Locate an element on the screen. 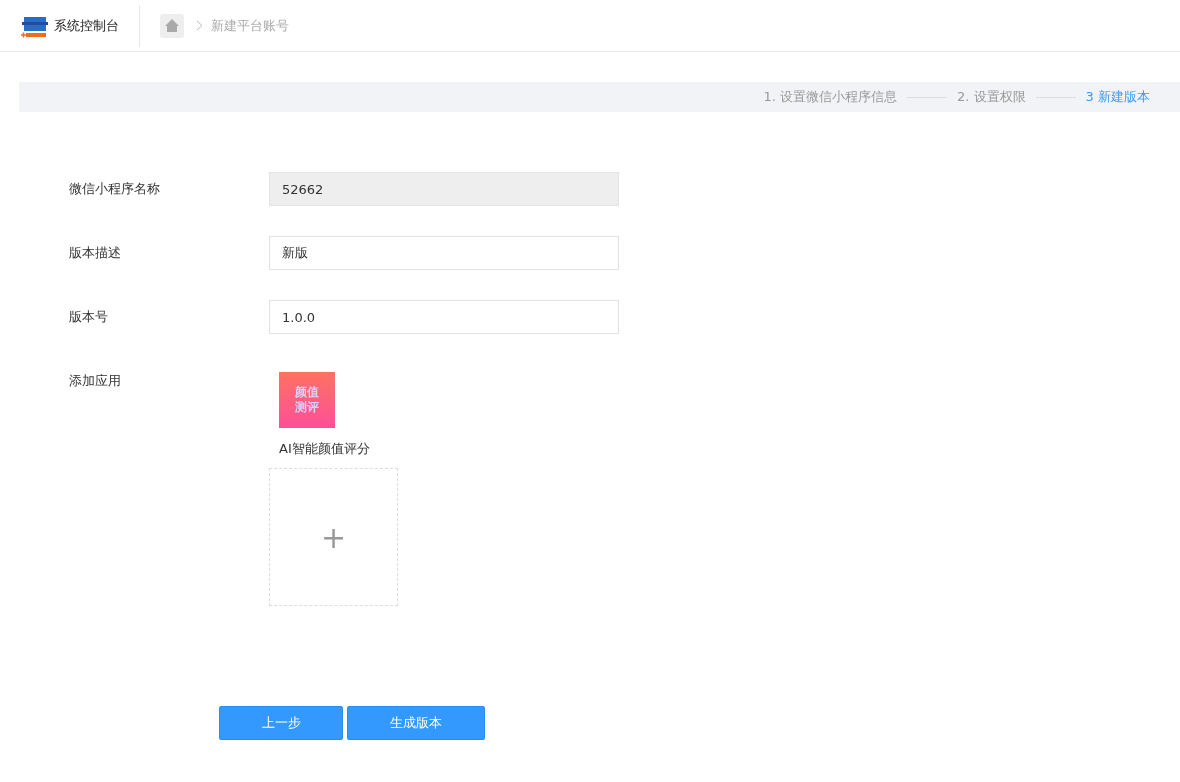 This screenshot has height=782, width=1180. field-label: 添加应用 is located at coordinates (95, 381).